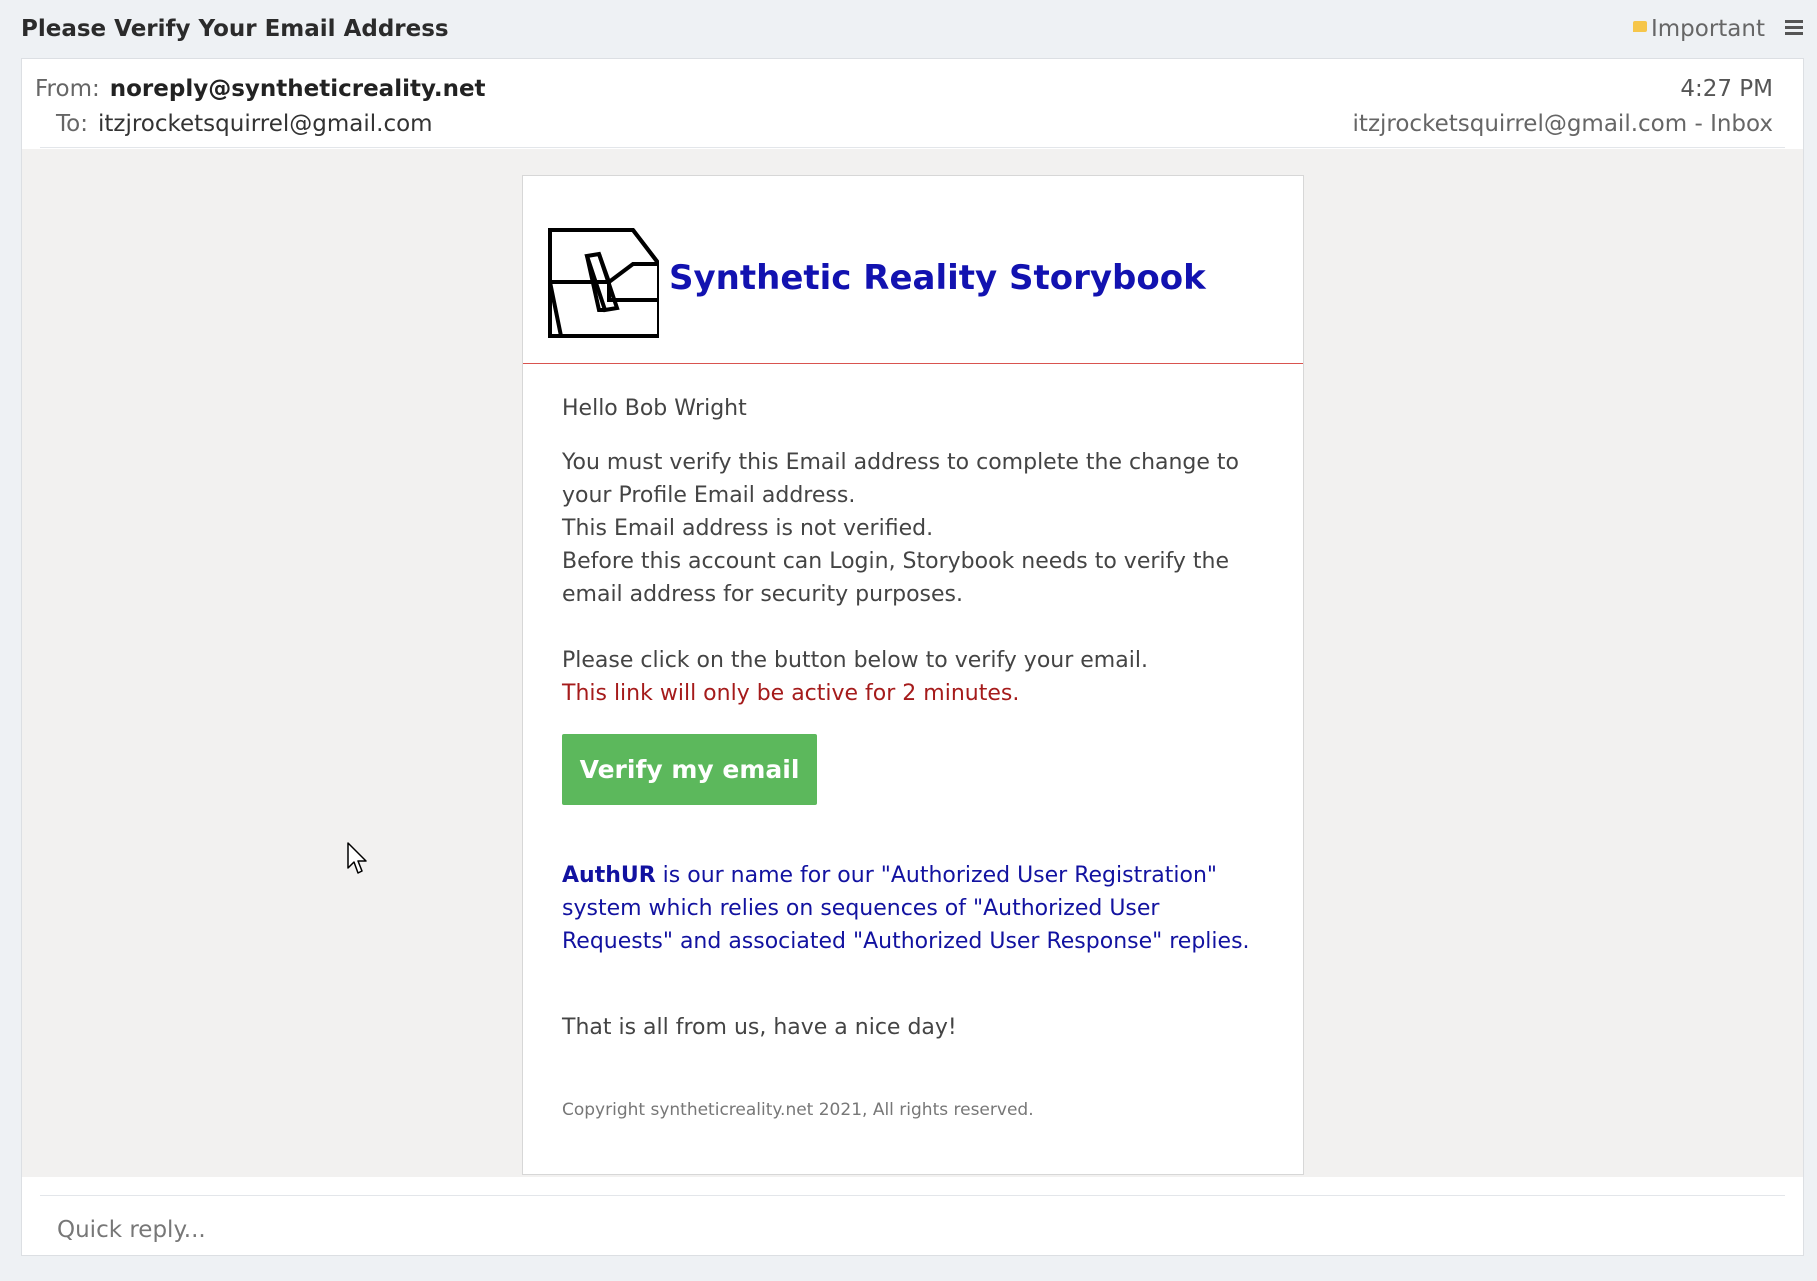  I want to click on to-row: To: itzjrocketsquirrel@gmail.com, so click(244, 124).